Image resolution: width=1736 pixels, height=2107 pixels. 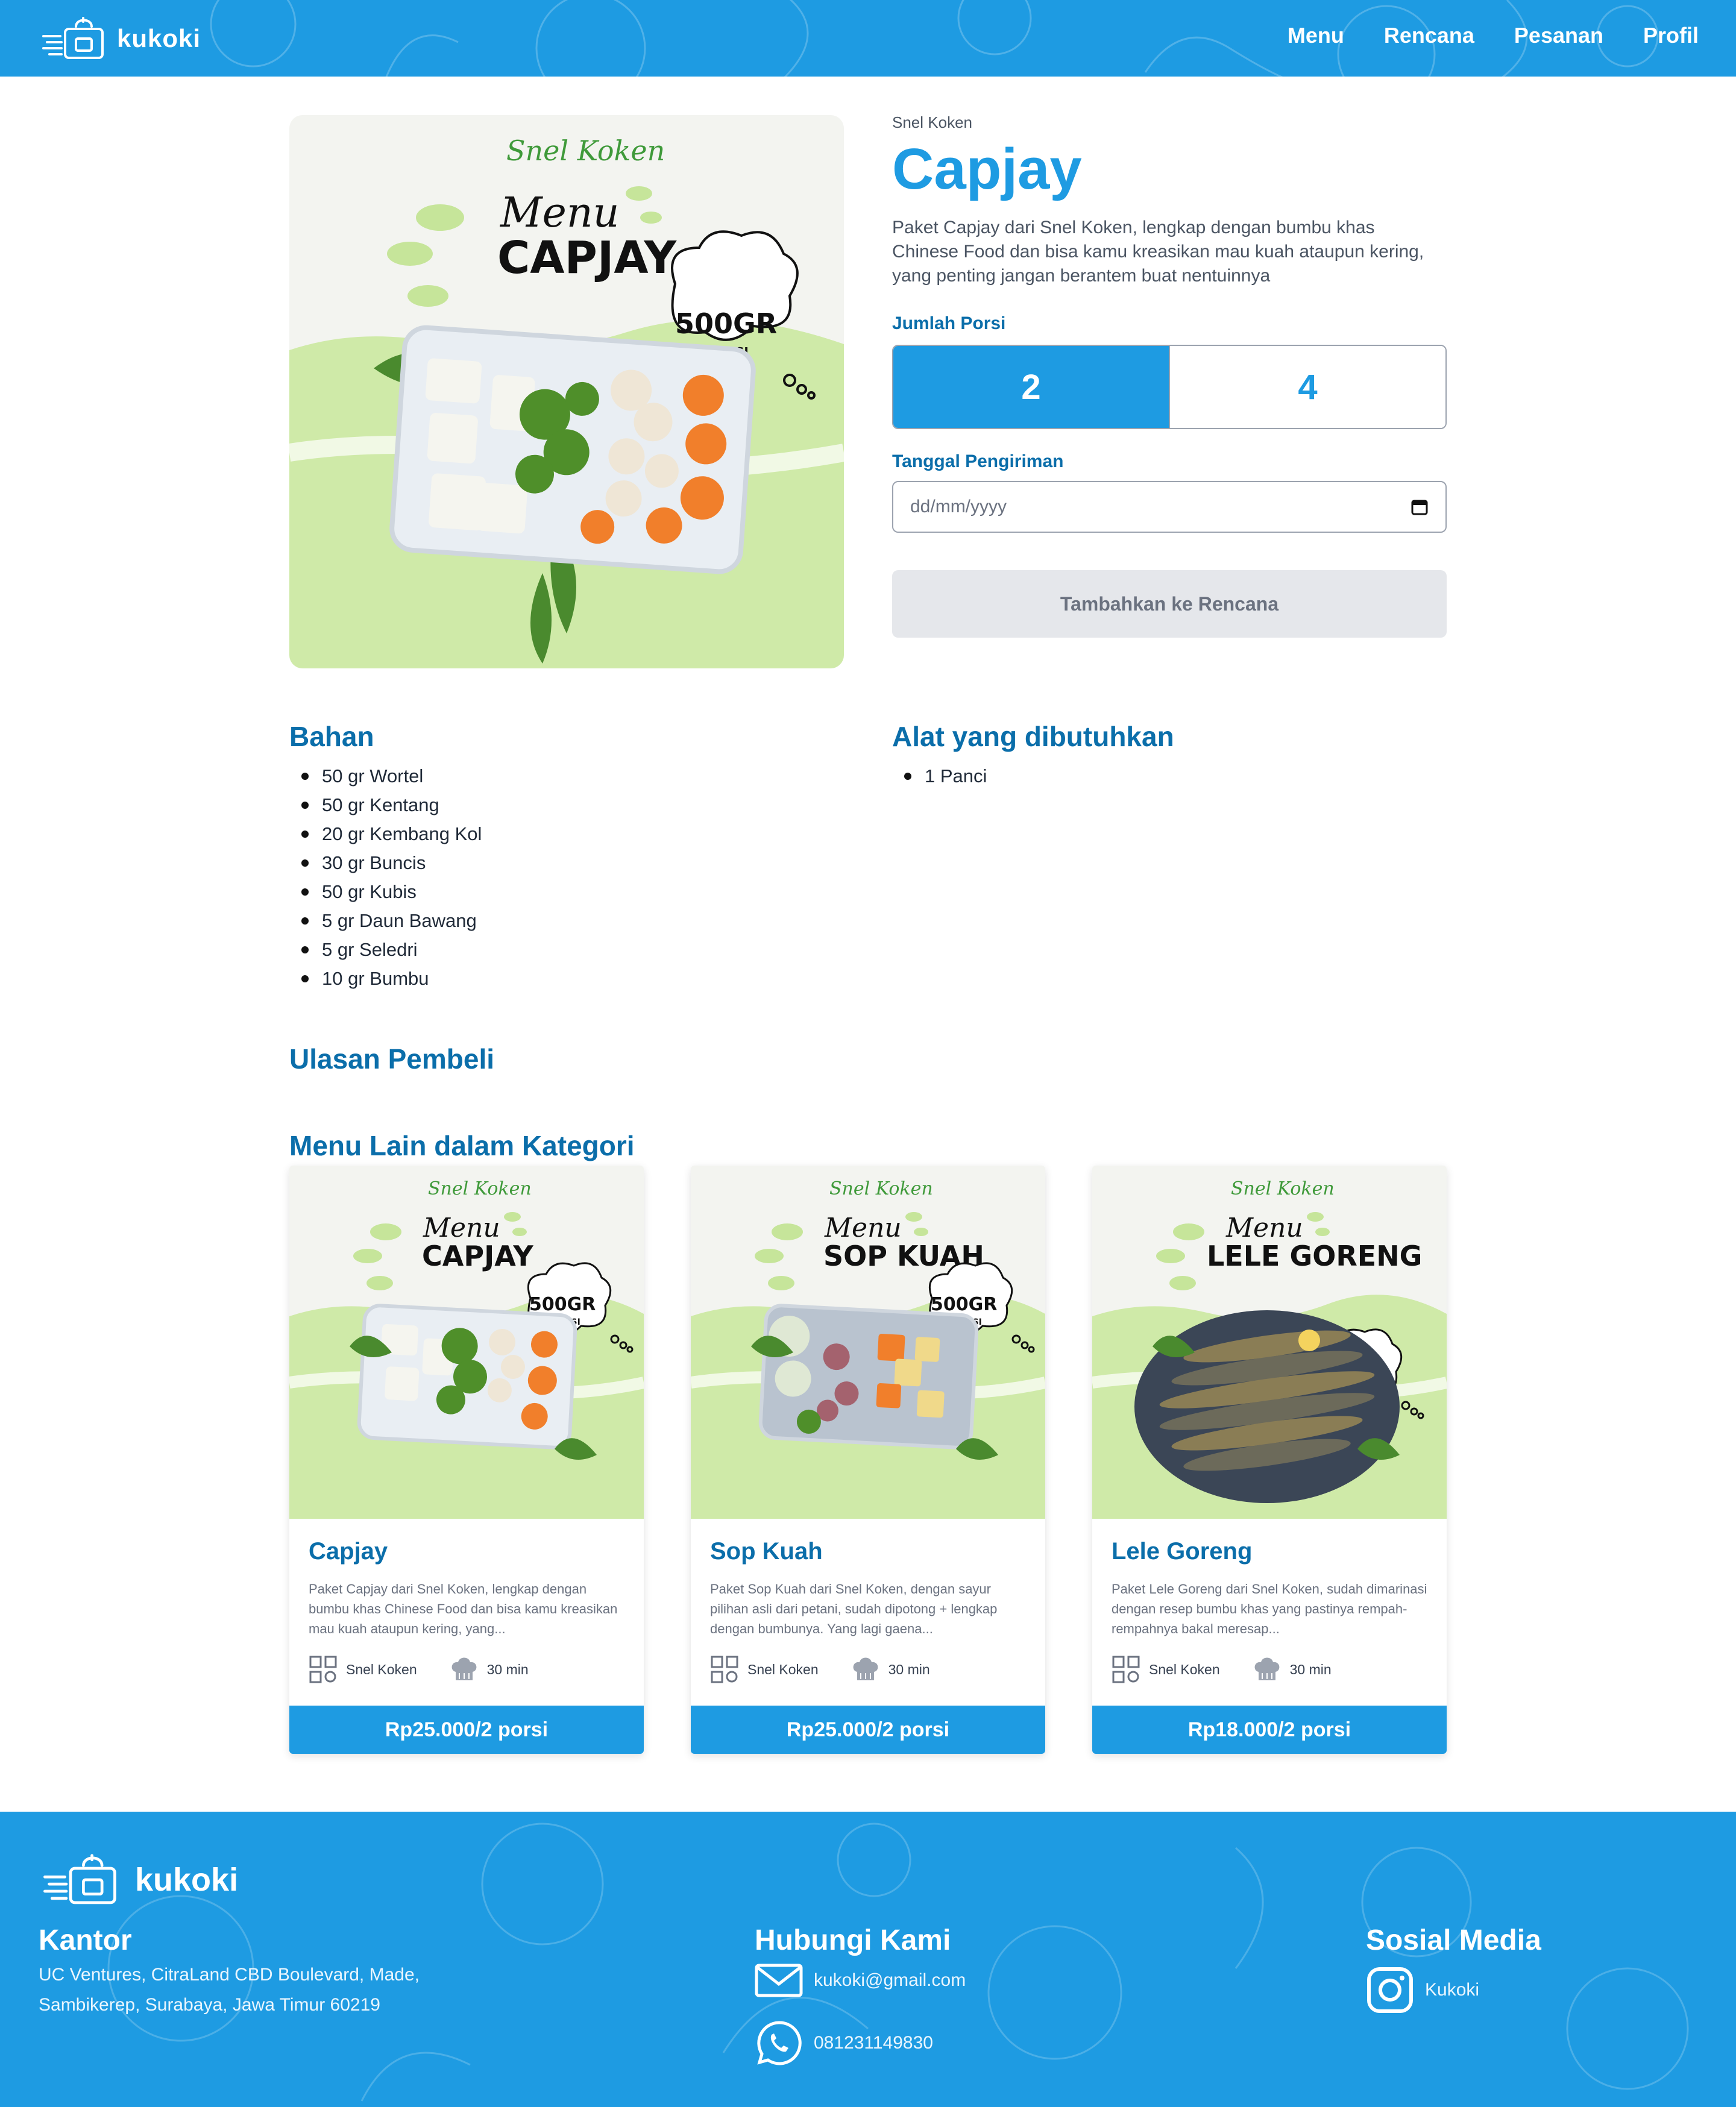 I want to click on contact-phone: 081231149830, so click(x=844, y=2043).